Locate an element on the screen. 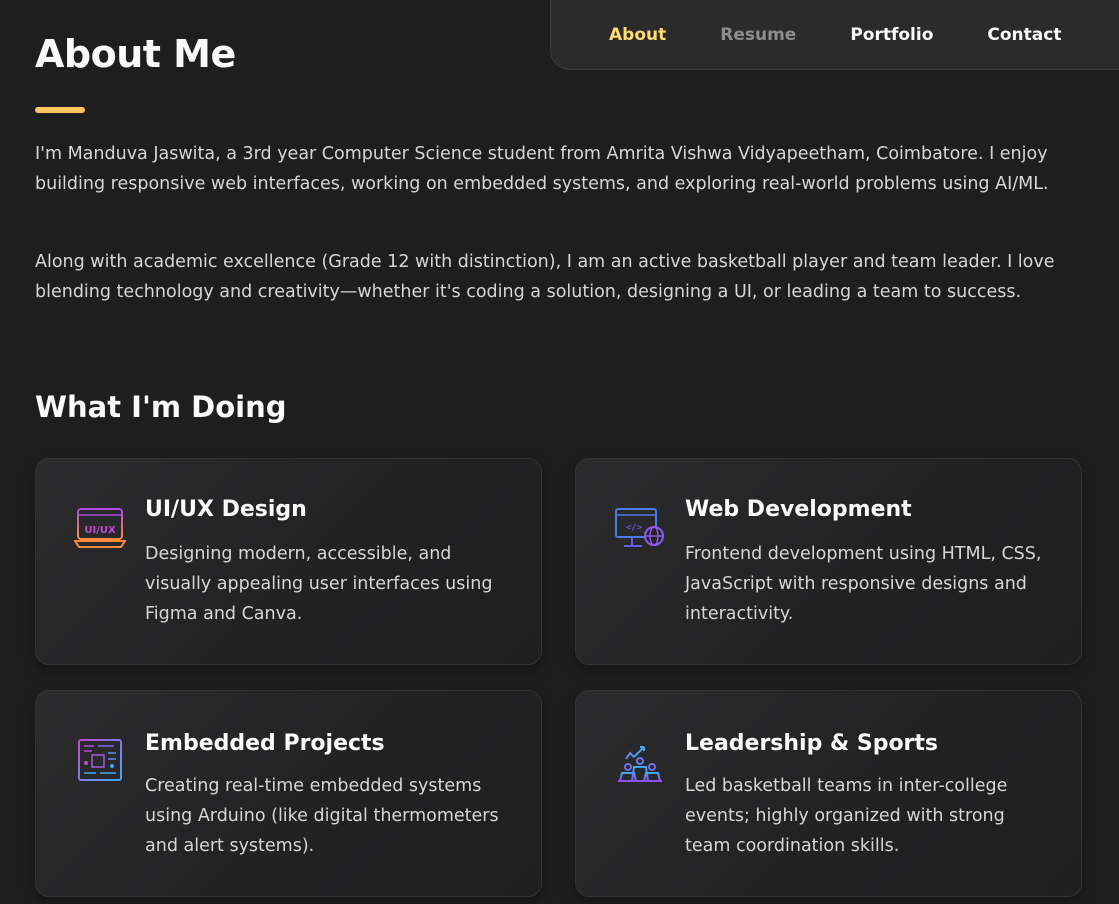  service-title-embedded: Embedded Projects is located at coordinates (265, 743).